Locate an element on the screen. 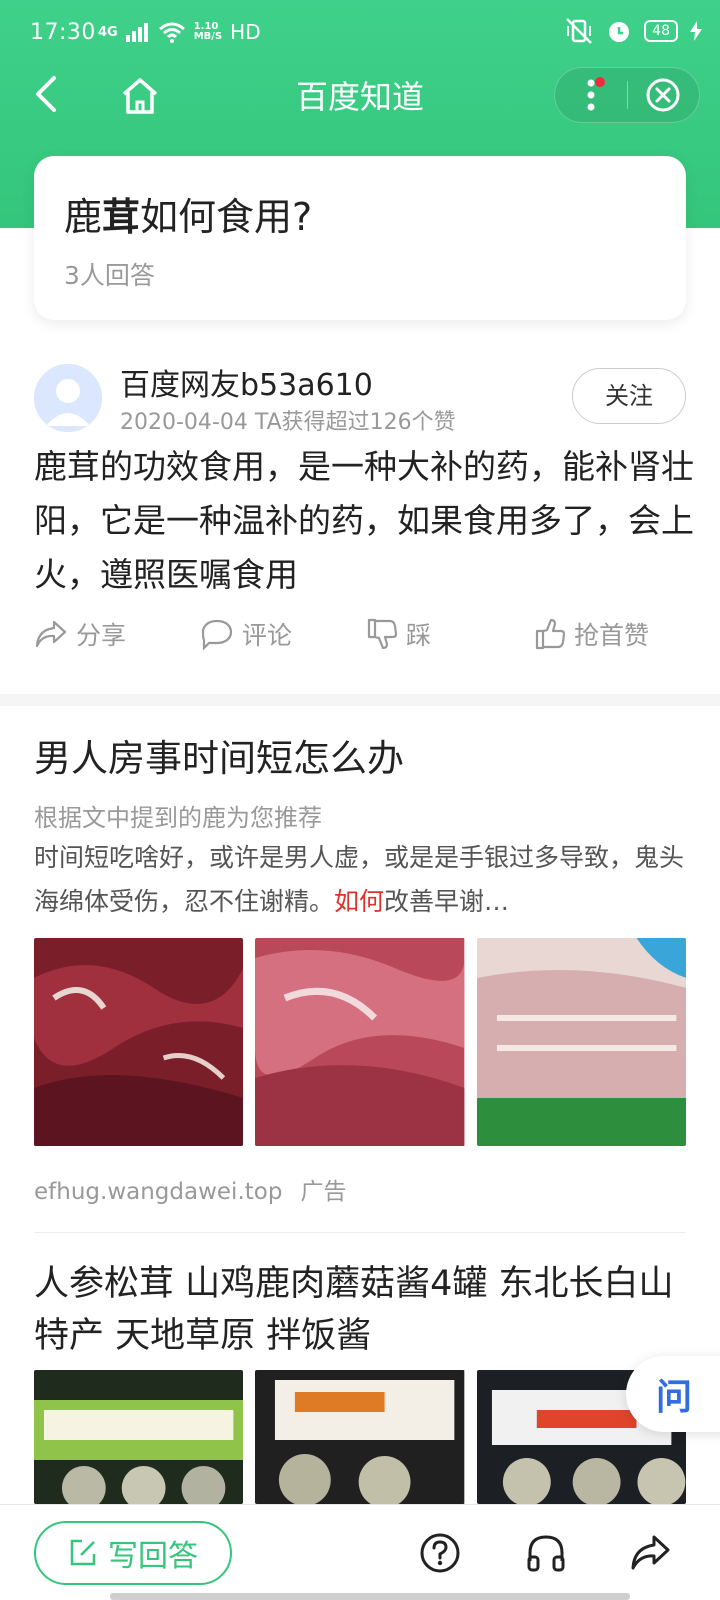  wifi-icon is located at coordinates (171, 32).